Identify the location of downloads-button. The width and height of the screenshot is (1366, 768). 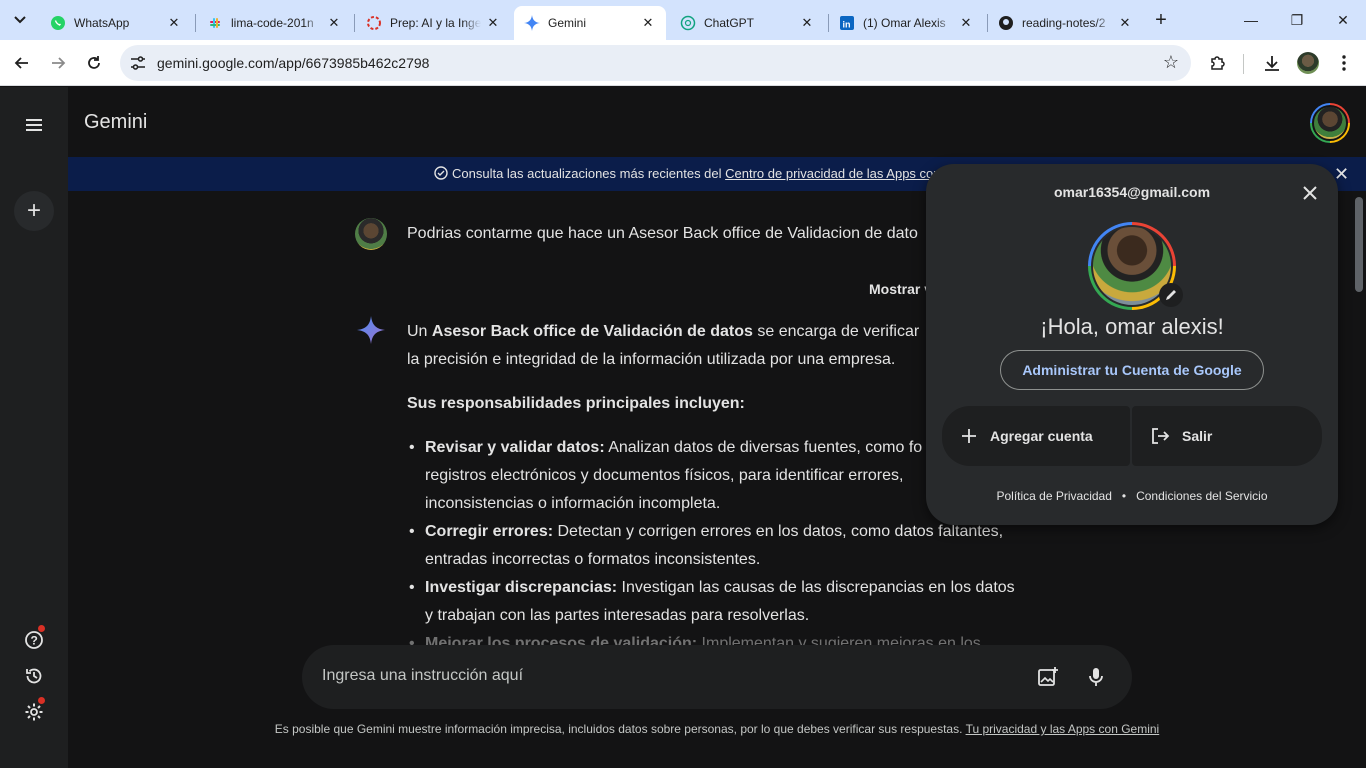
(1272, 63).